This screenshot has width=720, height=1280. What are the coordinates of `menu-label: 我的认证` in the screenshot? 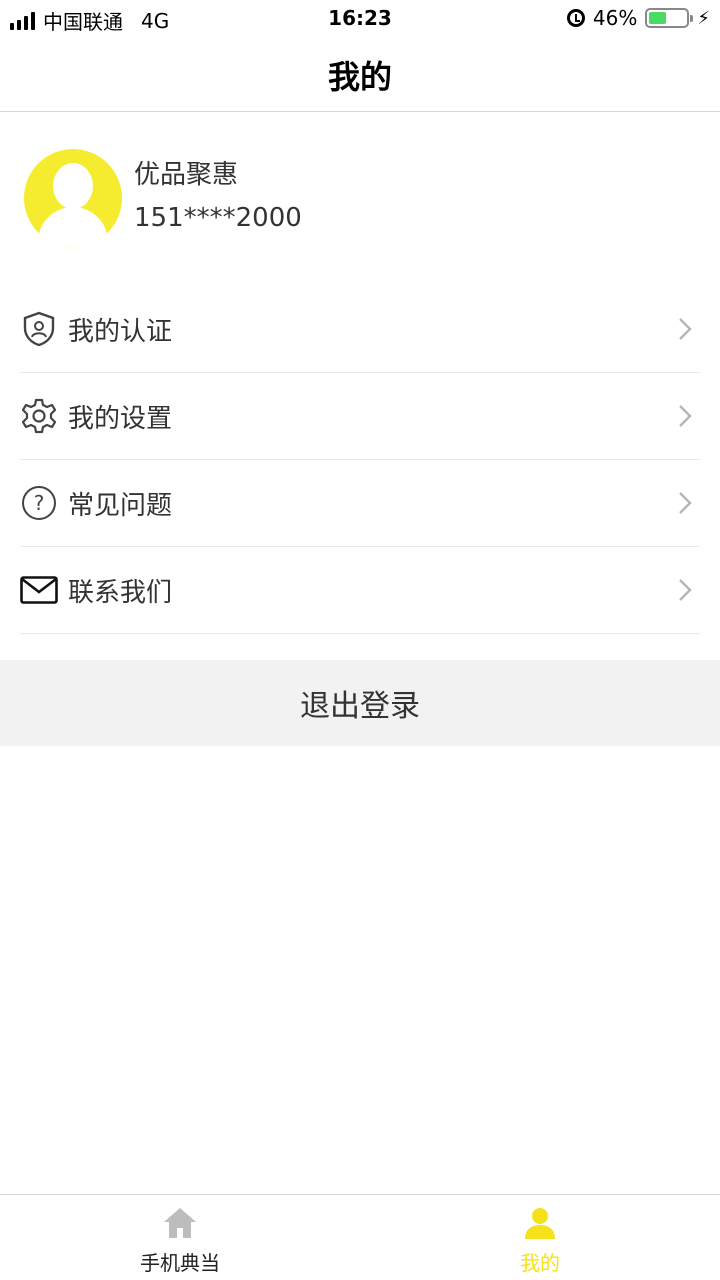 It's located at (120, 331).